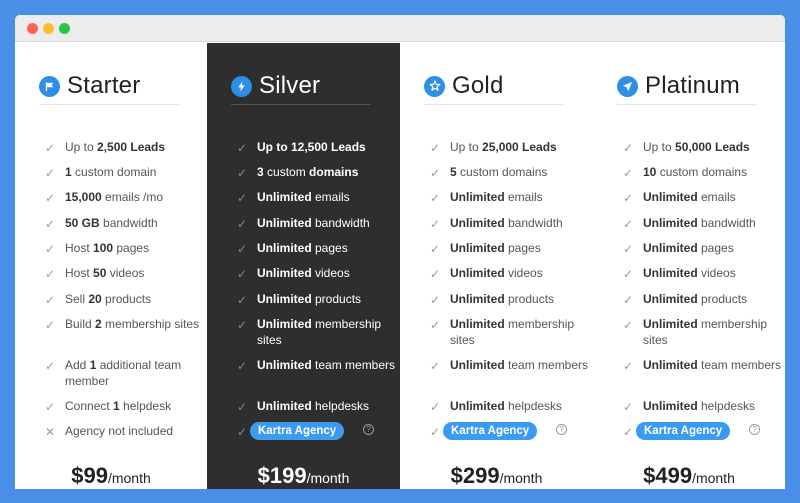  What do you see at coordinates (241, 86) in the screenshot?
I see `bolt-icon` at bounding box center [241, 86].